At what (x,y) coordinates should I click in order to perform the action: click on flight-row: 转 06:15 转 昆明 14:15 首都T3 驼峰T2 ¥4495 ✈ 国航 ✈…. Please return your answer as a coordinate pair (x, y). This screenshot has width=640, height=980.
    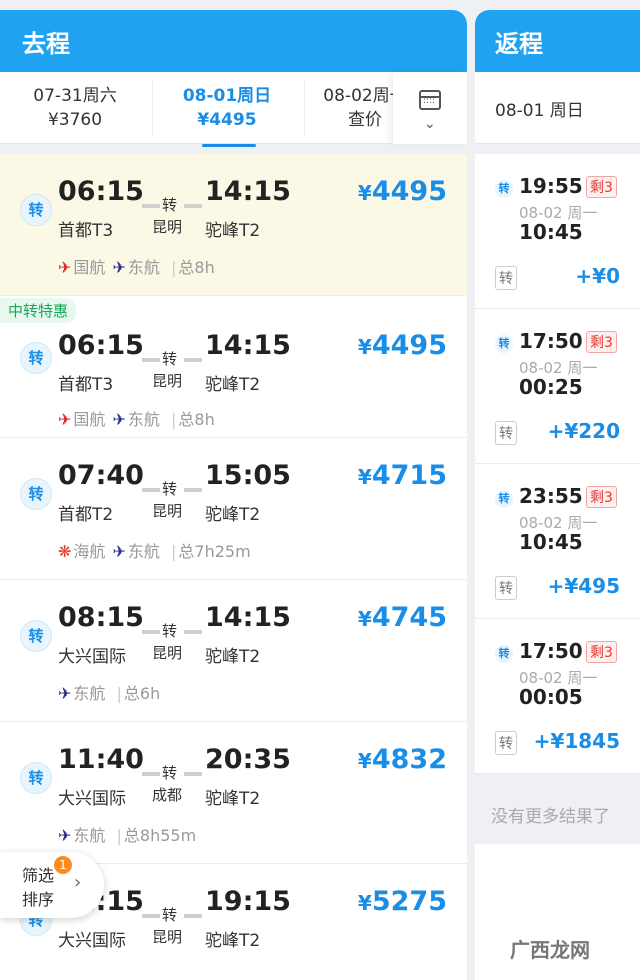
    Looking at the image, I should click on (233, 225).